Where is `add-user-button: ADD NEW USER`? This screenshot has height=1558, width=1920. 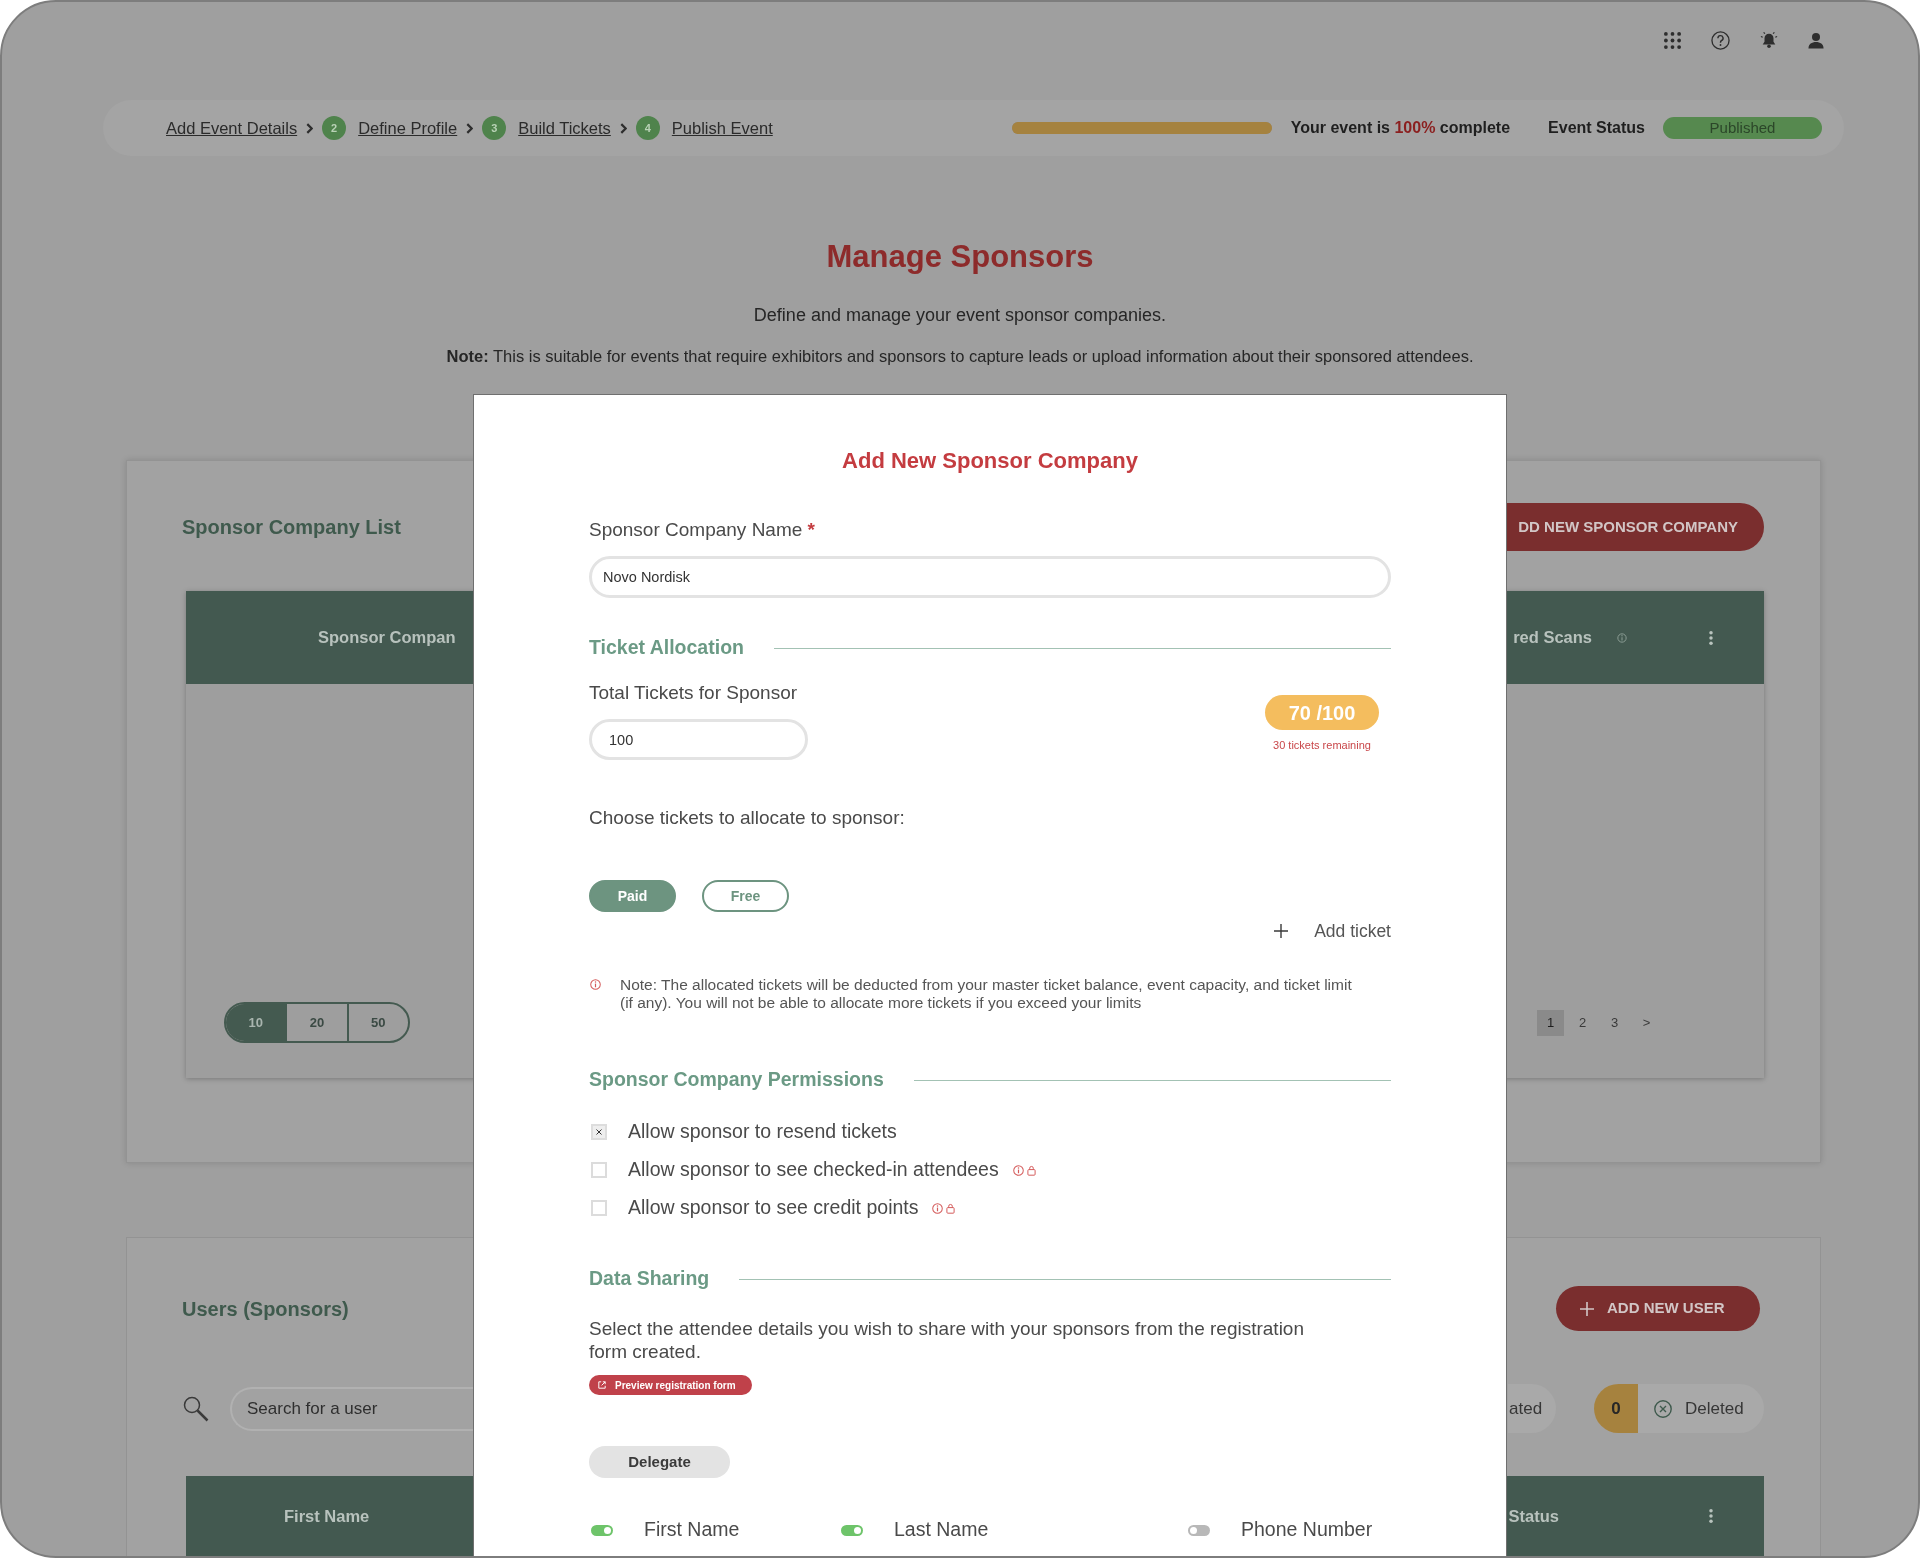 add-user-button: ADD NEW USER is located at coordinates (1658, 1308).